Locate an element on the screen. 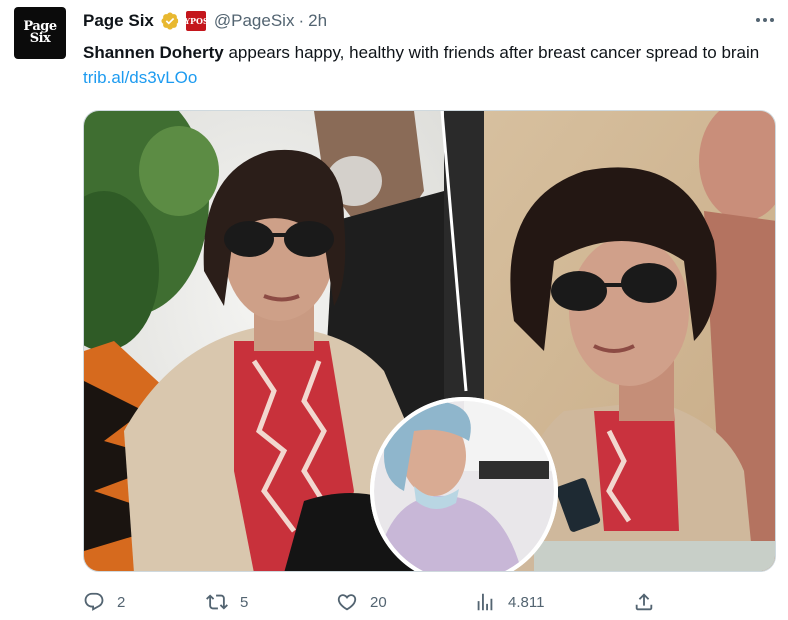  tweet-link: trib.al/ds3vLOo is located at coordinates (140, 77).